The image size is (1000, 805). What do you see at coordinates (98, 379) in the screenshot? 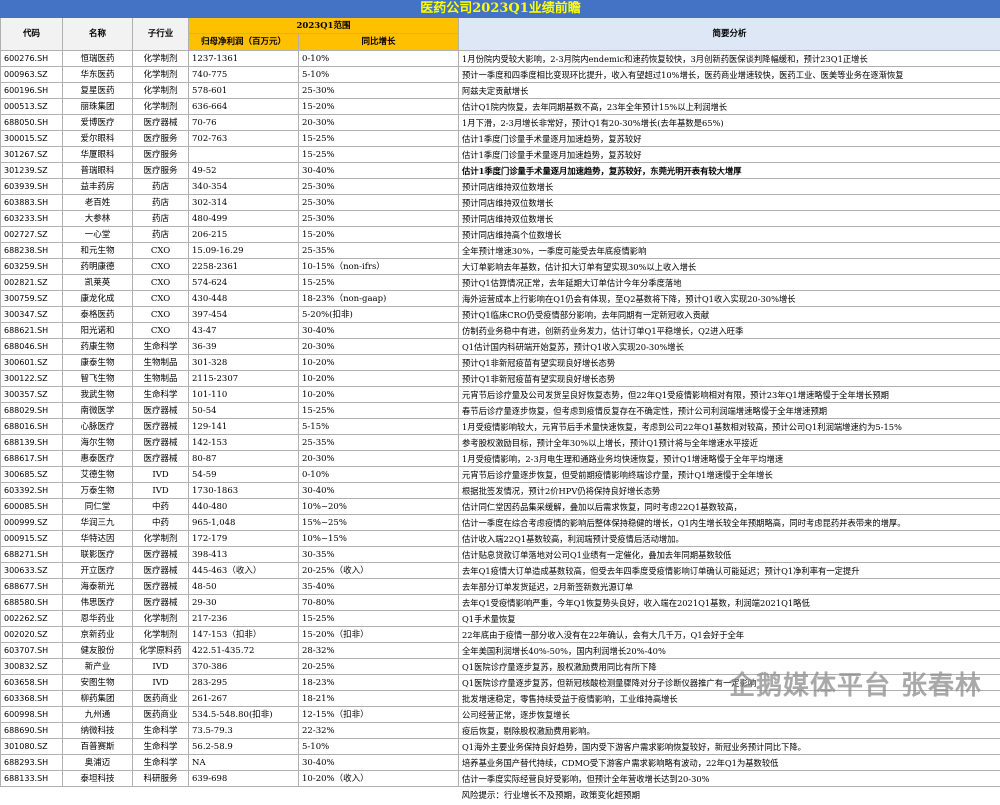
I see `cell-name: 智飞生物` at bounding box center [98, 379].